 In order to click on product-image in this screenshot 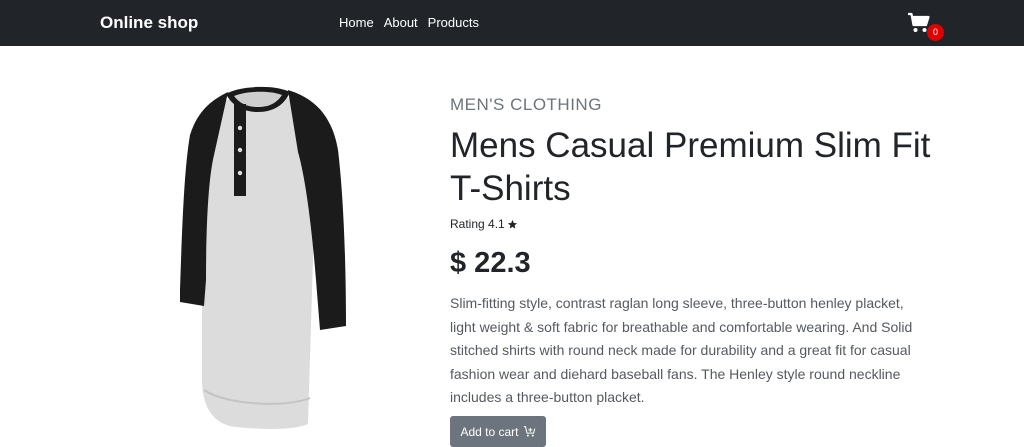, I will do `click(263, 257)`.